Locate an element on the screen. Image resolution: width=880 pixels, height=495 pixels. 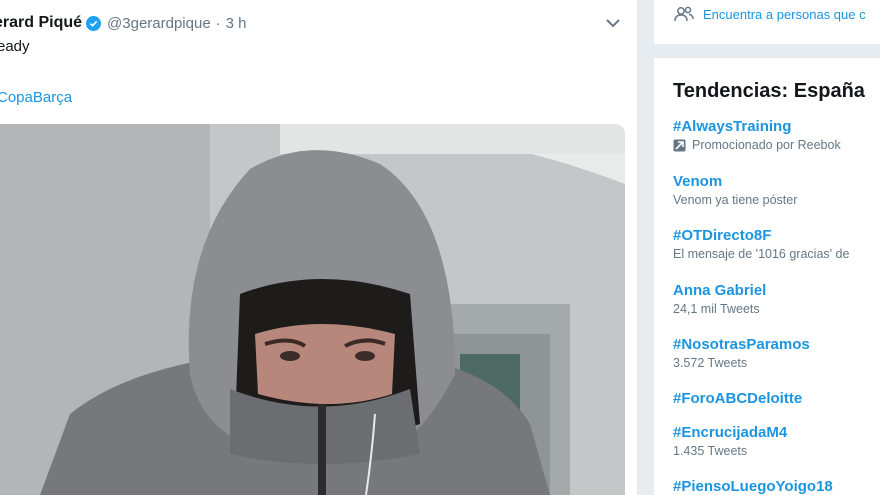
tweet-text: eady is located at coordinates (15, 46).